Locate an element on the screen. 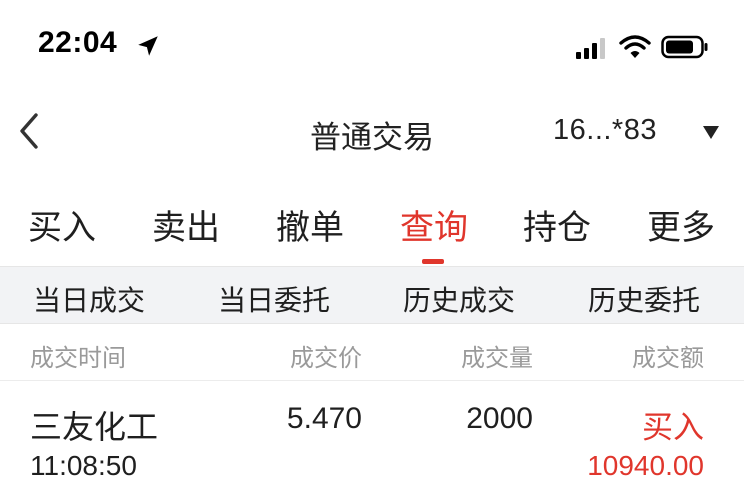  status-time: 22:04 is located at coordinates (78, 42).